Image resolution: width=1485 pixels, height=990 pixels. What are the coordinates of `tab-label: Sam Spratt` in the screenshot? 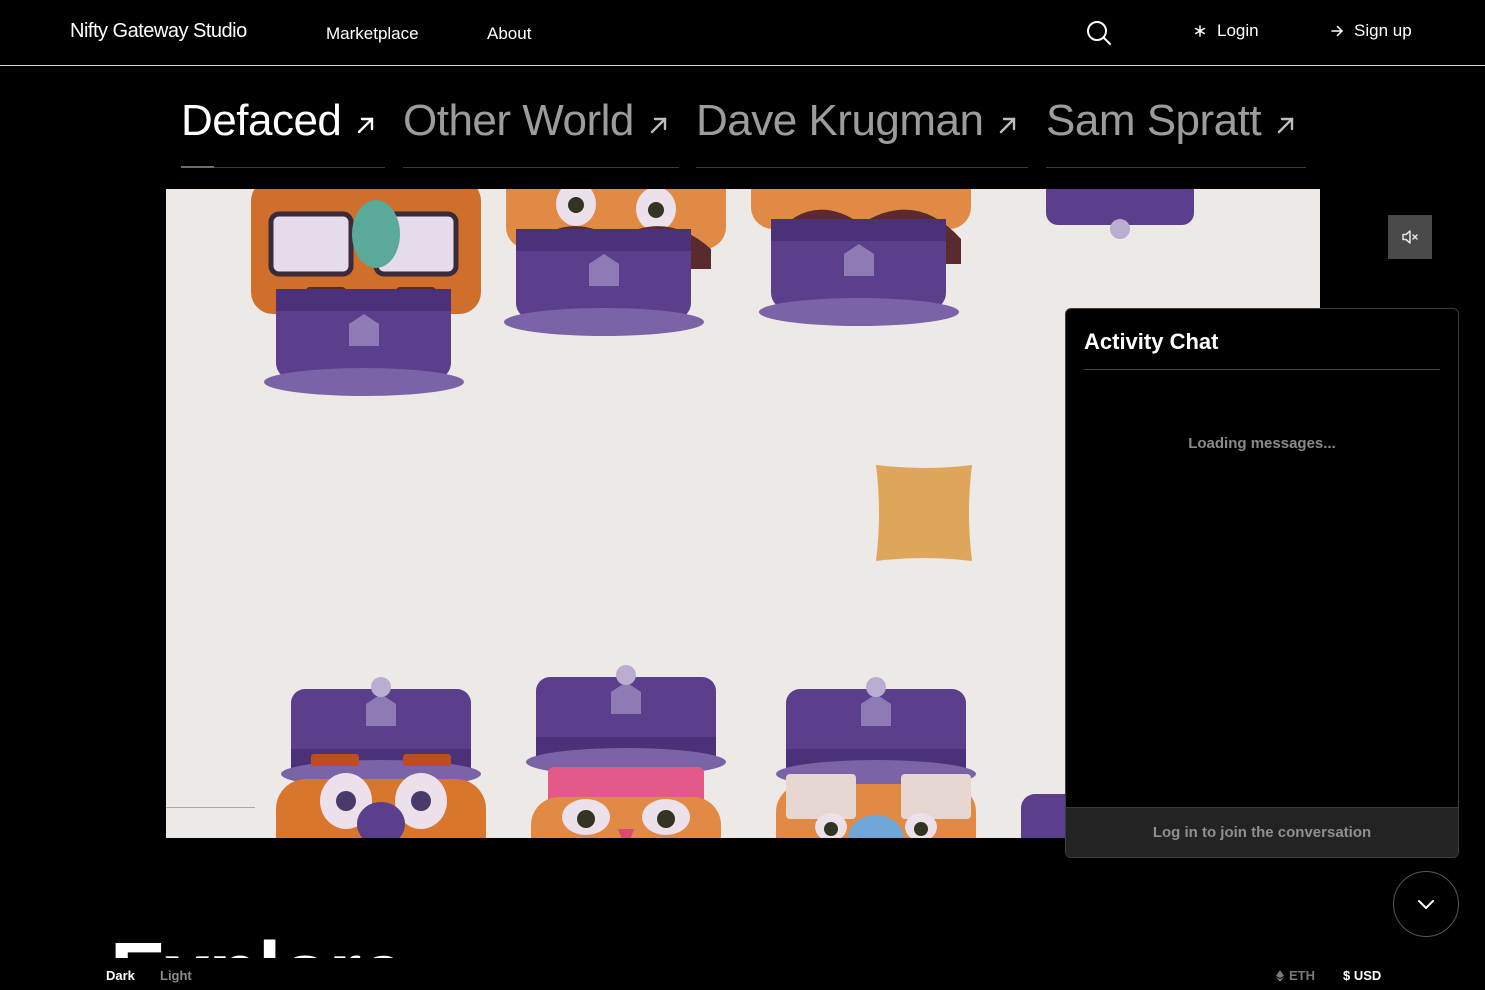 It's located at (1154, 120).